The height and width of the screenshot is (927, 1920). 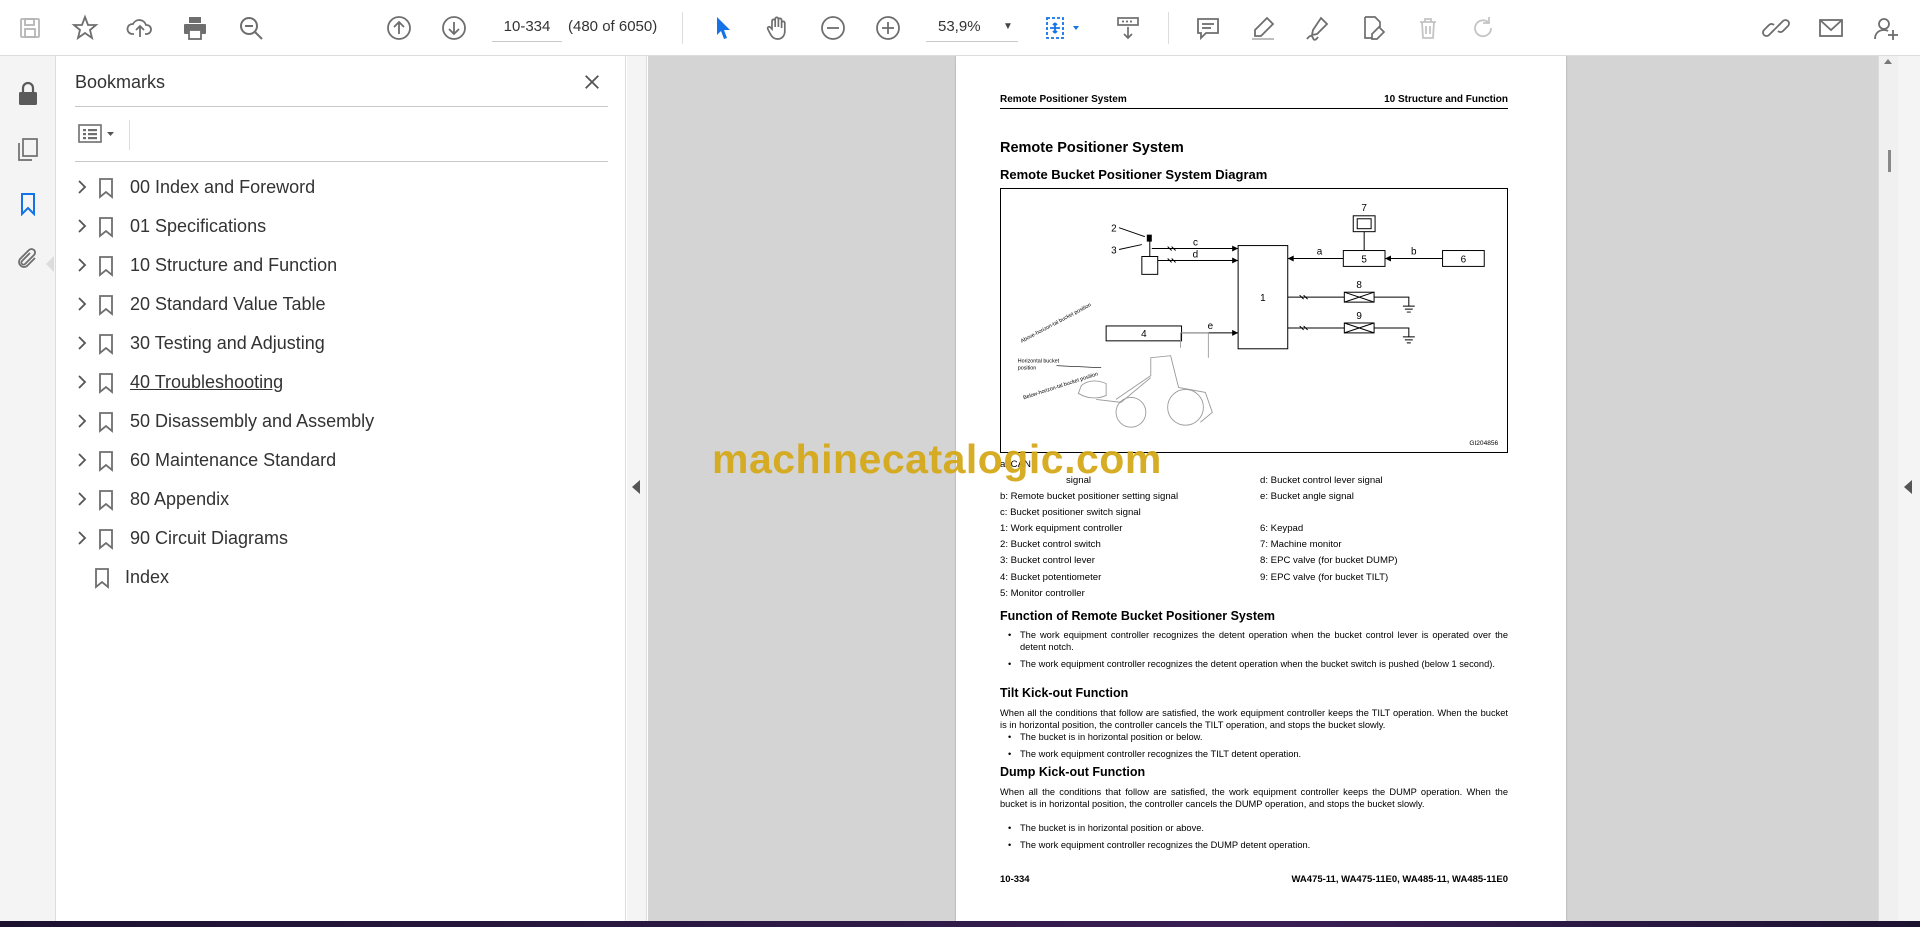 What do you see at coordinates (341, 499) in the screenshot?
I see `bookmark-item: 80 Appendix` at bounding box center [341, 499].